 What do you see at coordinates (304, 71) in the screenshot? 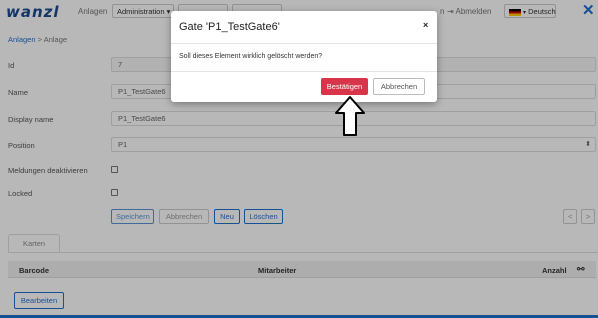
I see `modal-divider-bottom` at bounding box center [304, 71].